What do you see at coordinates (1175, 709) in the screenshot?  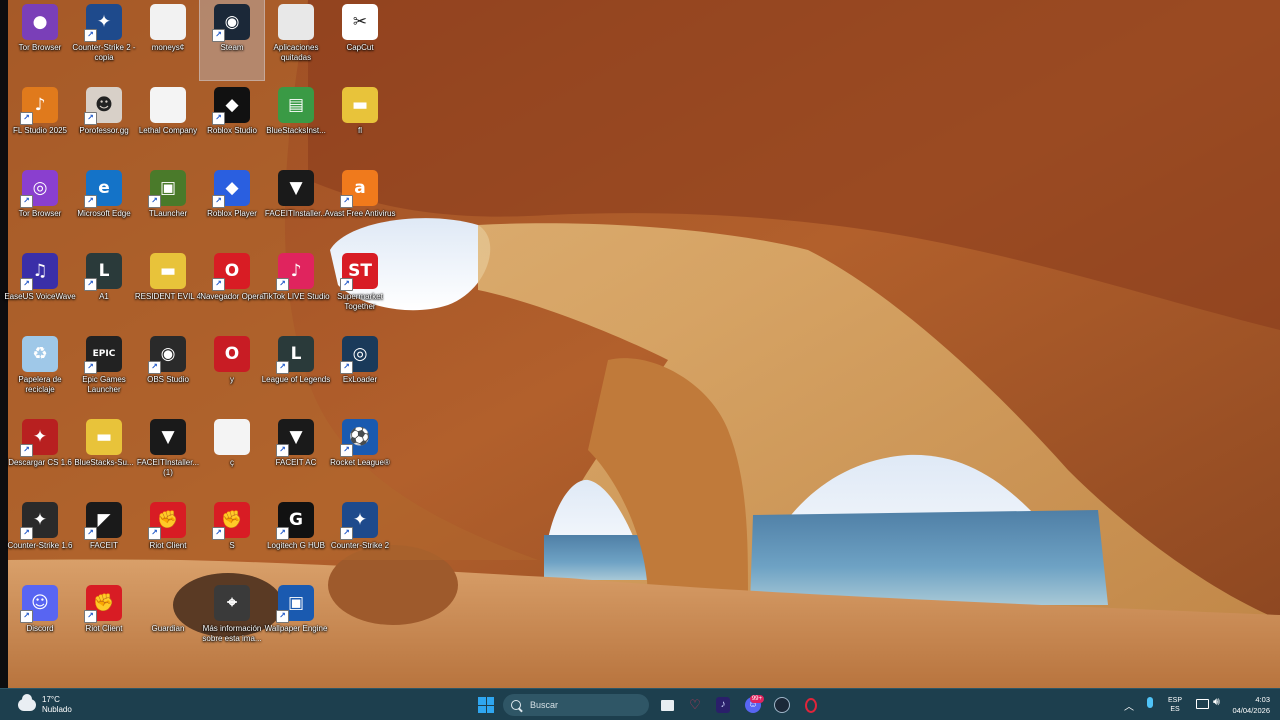 I see `keyboard-layout: ES` at bounding box center [1175, 709].